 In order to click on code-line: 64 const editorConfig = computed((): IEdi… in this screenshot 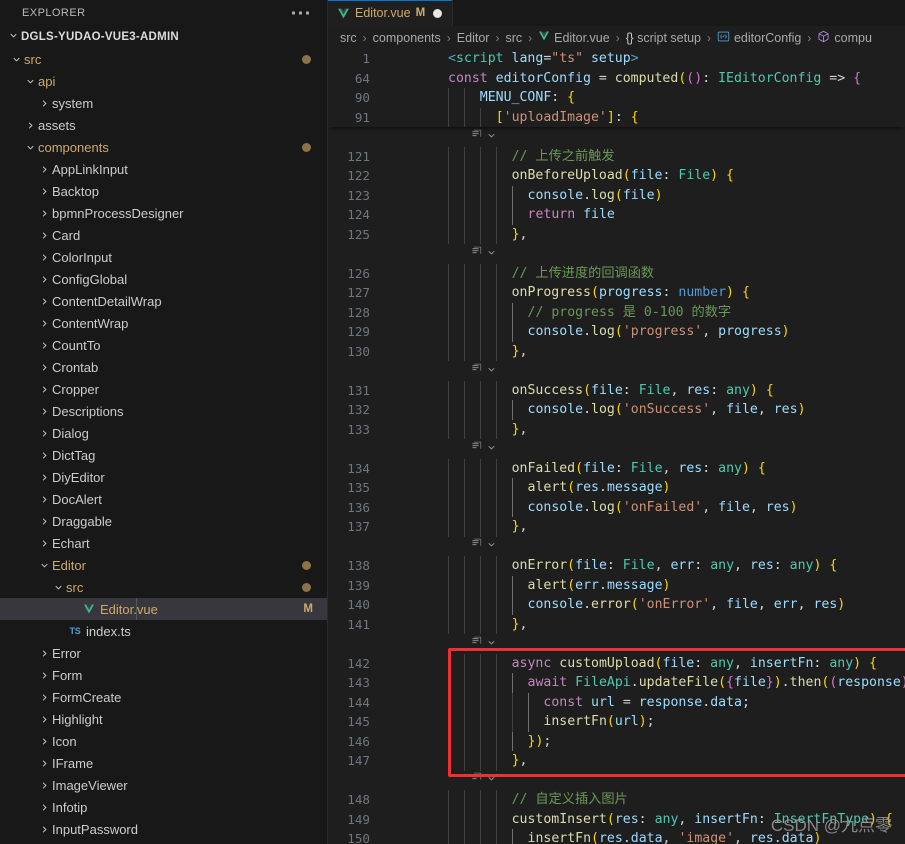, I will do `click(616, 79)`.